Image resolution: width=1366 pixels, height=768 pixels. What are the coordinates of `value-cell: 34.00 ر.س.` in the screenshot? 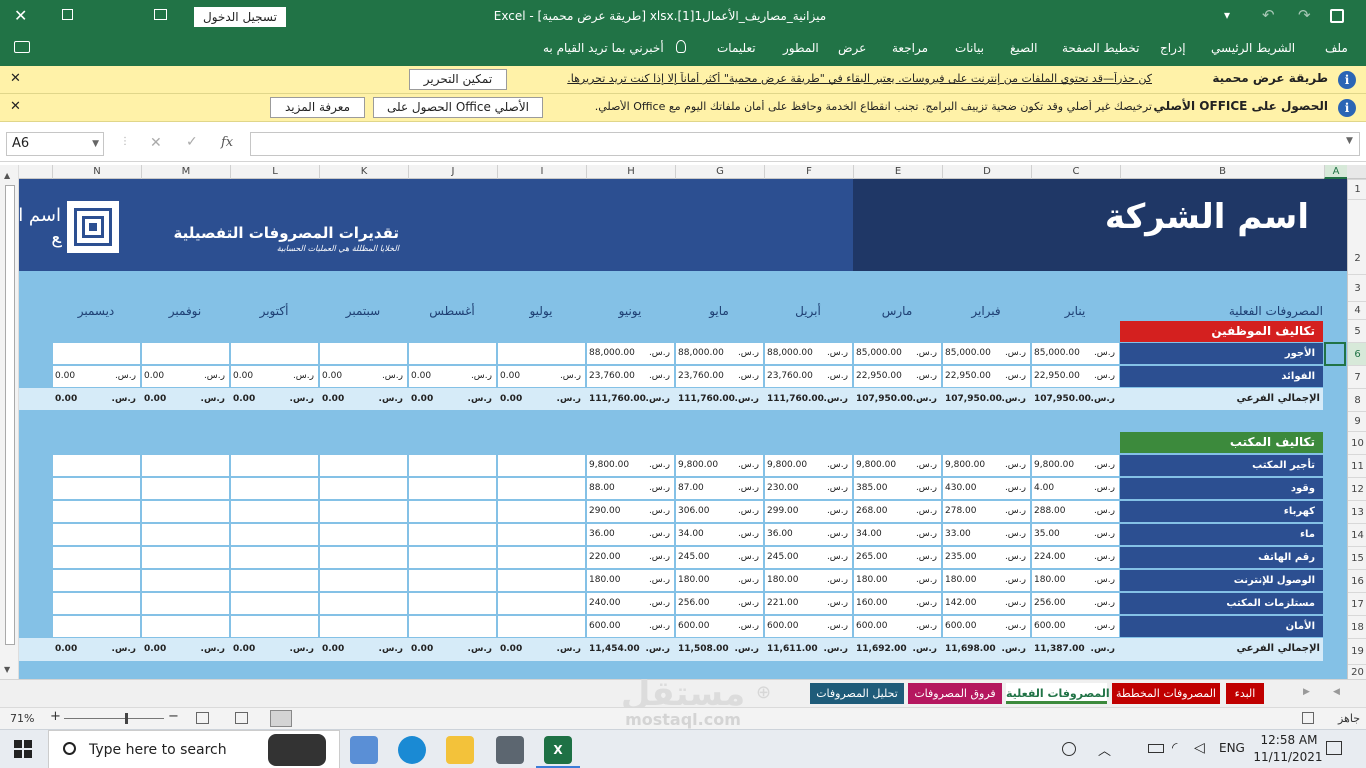 It's located at (719, 534).